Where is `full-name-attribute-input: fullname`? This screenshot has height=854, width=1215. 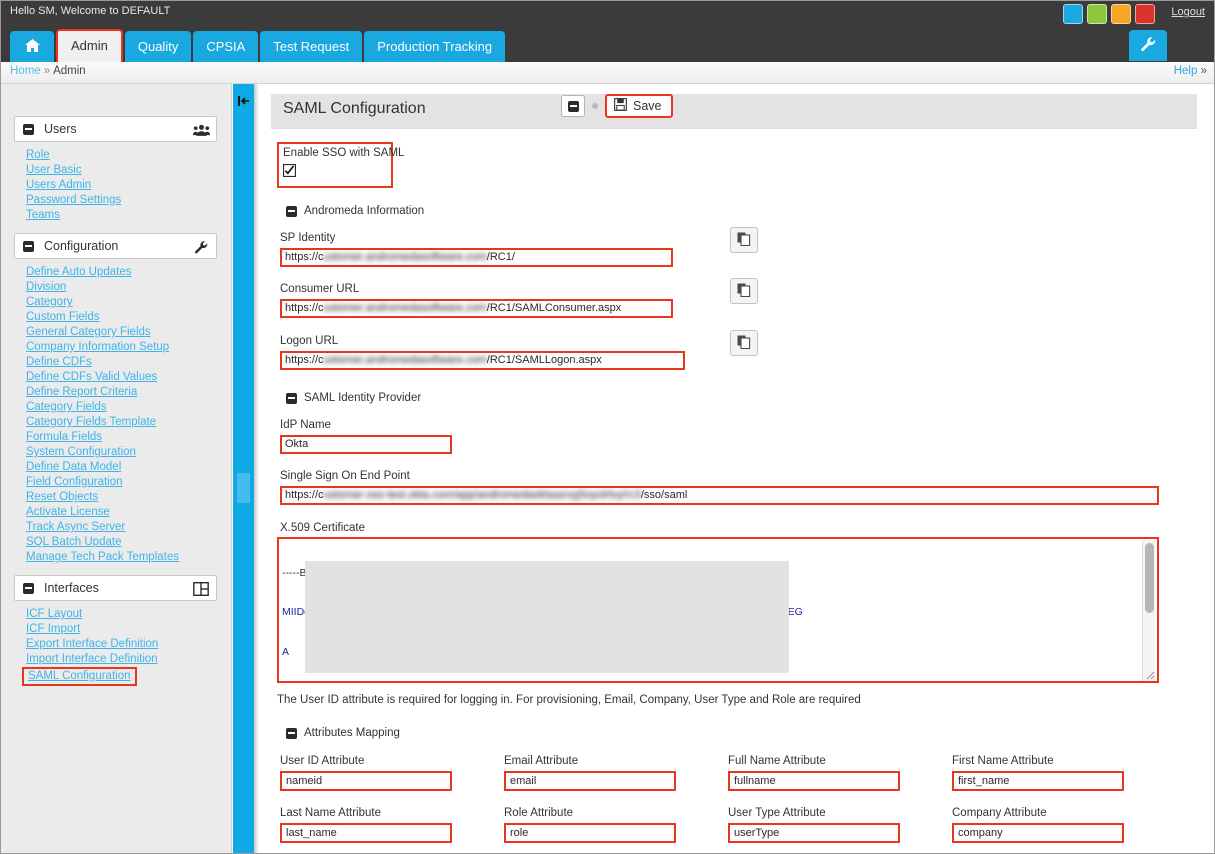 full-name-attribute-input: fullname is located at coordinates (814, 781).